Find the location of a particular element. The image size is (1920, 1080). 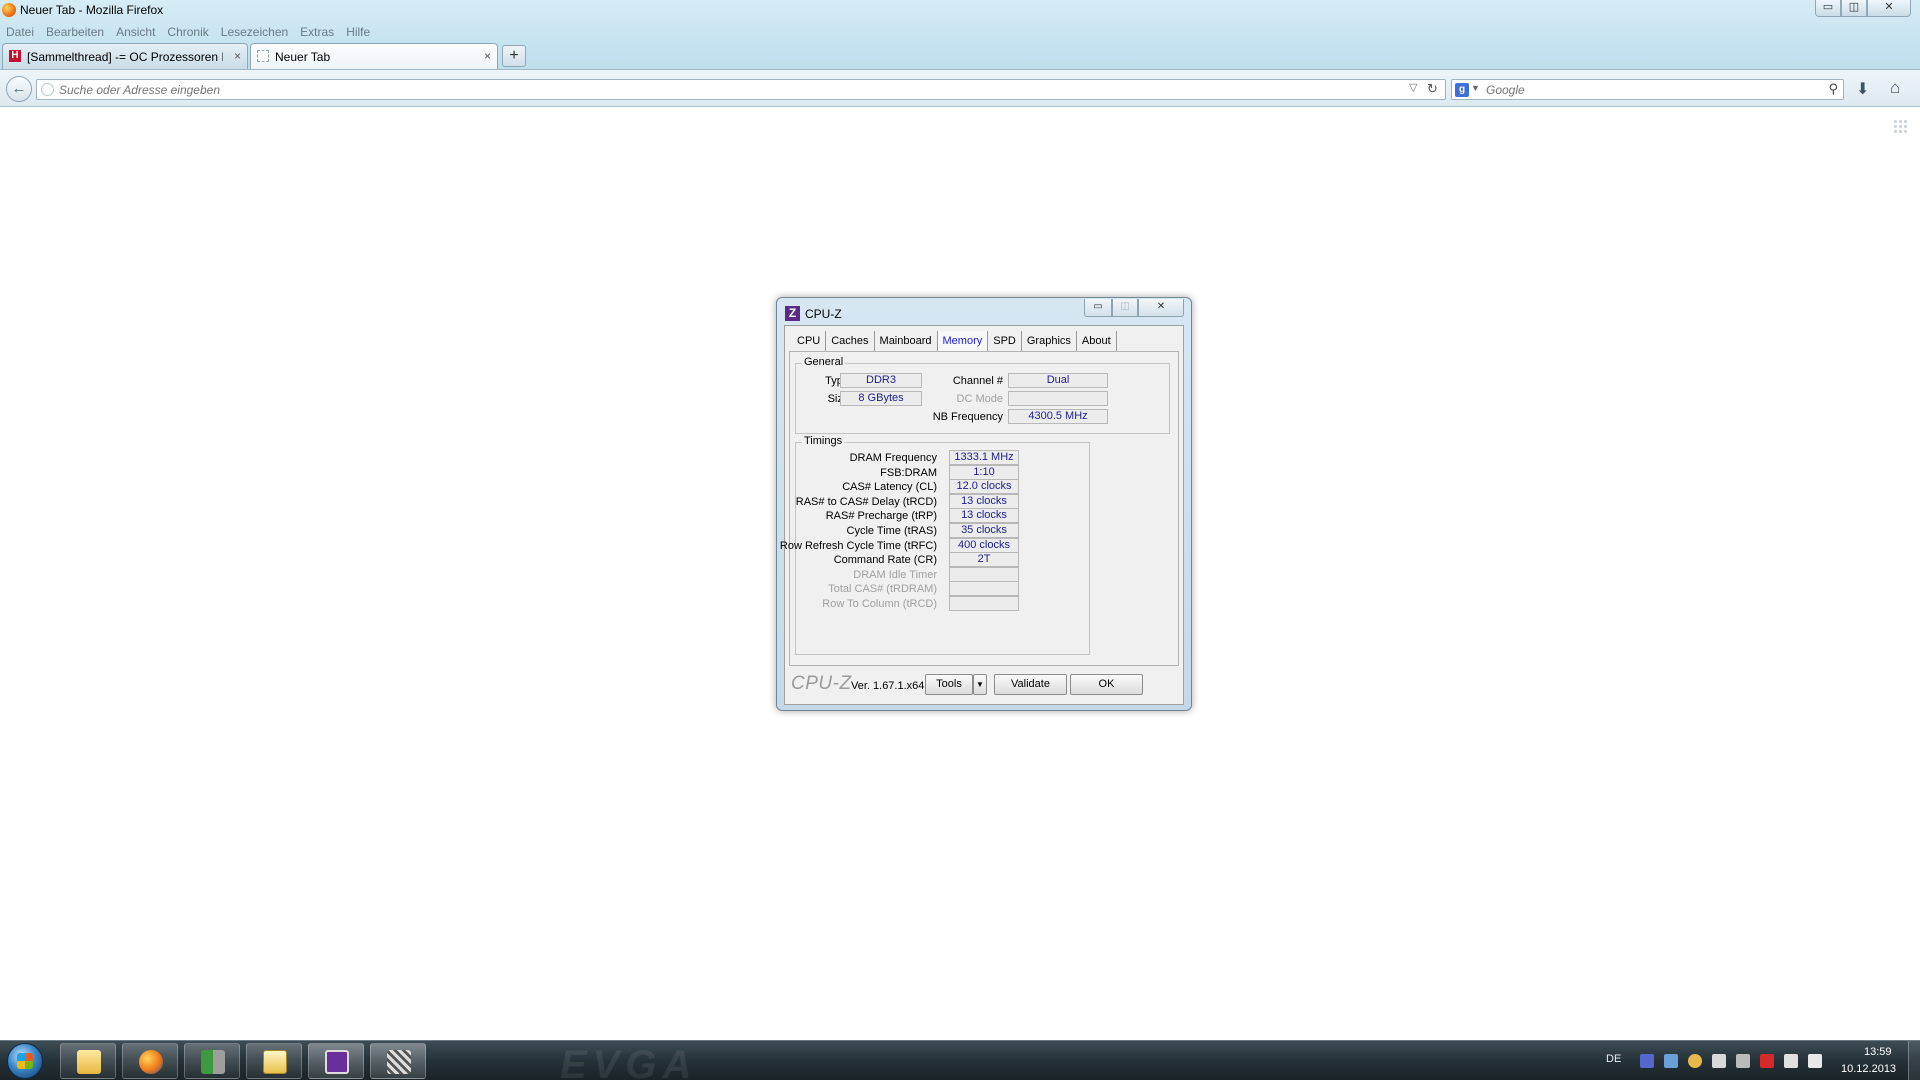

taskbar-explorer-button is located at coordinates (88, 1061).